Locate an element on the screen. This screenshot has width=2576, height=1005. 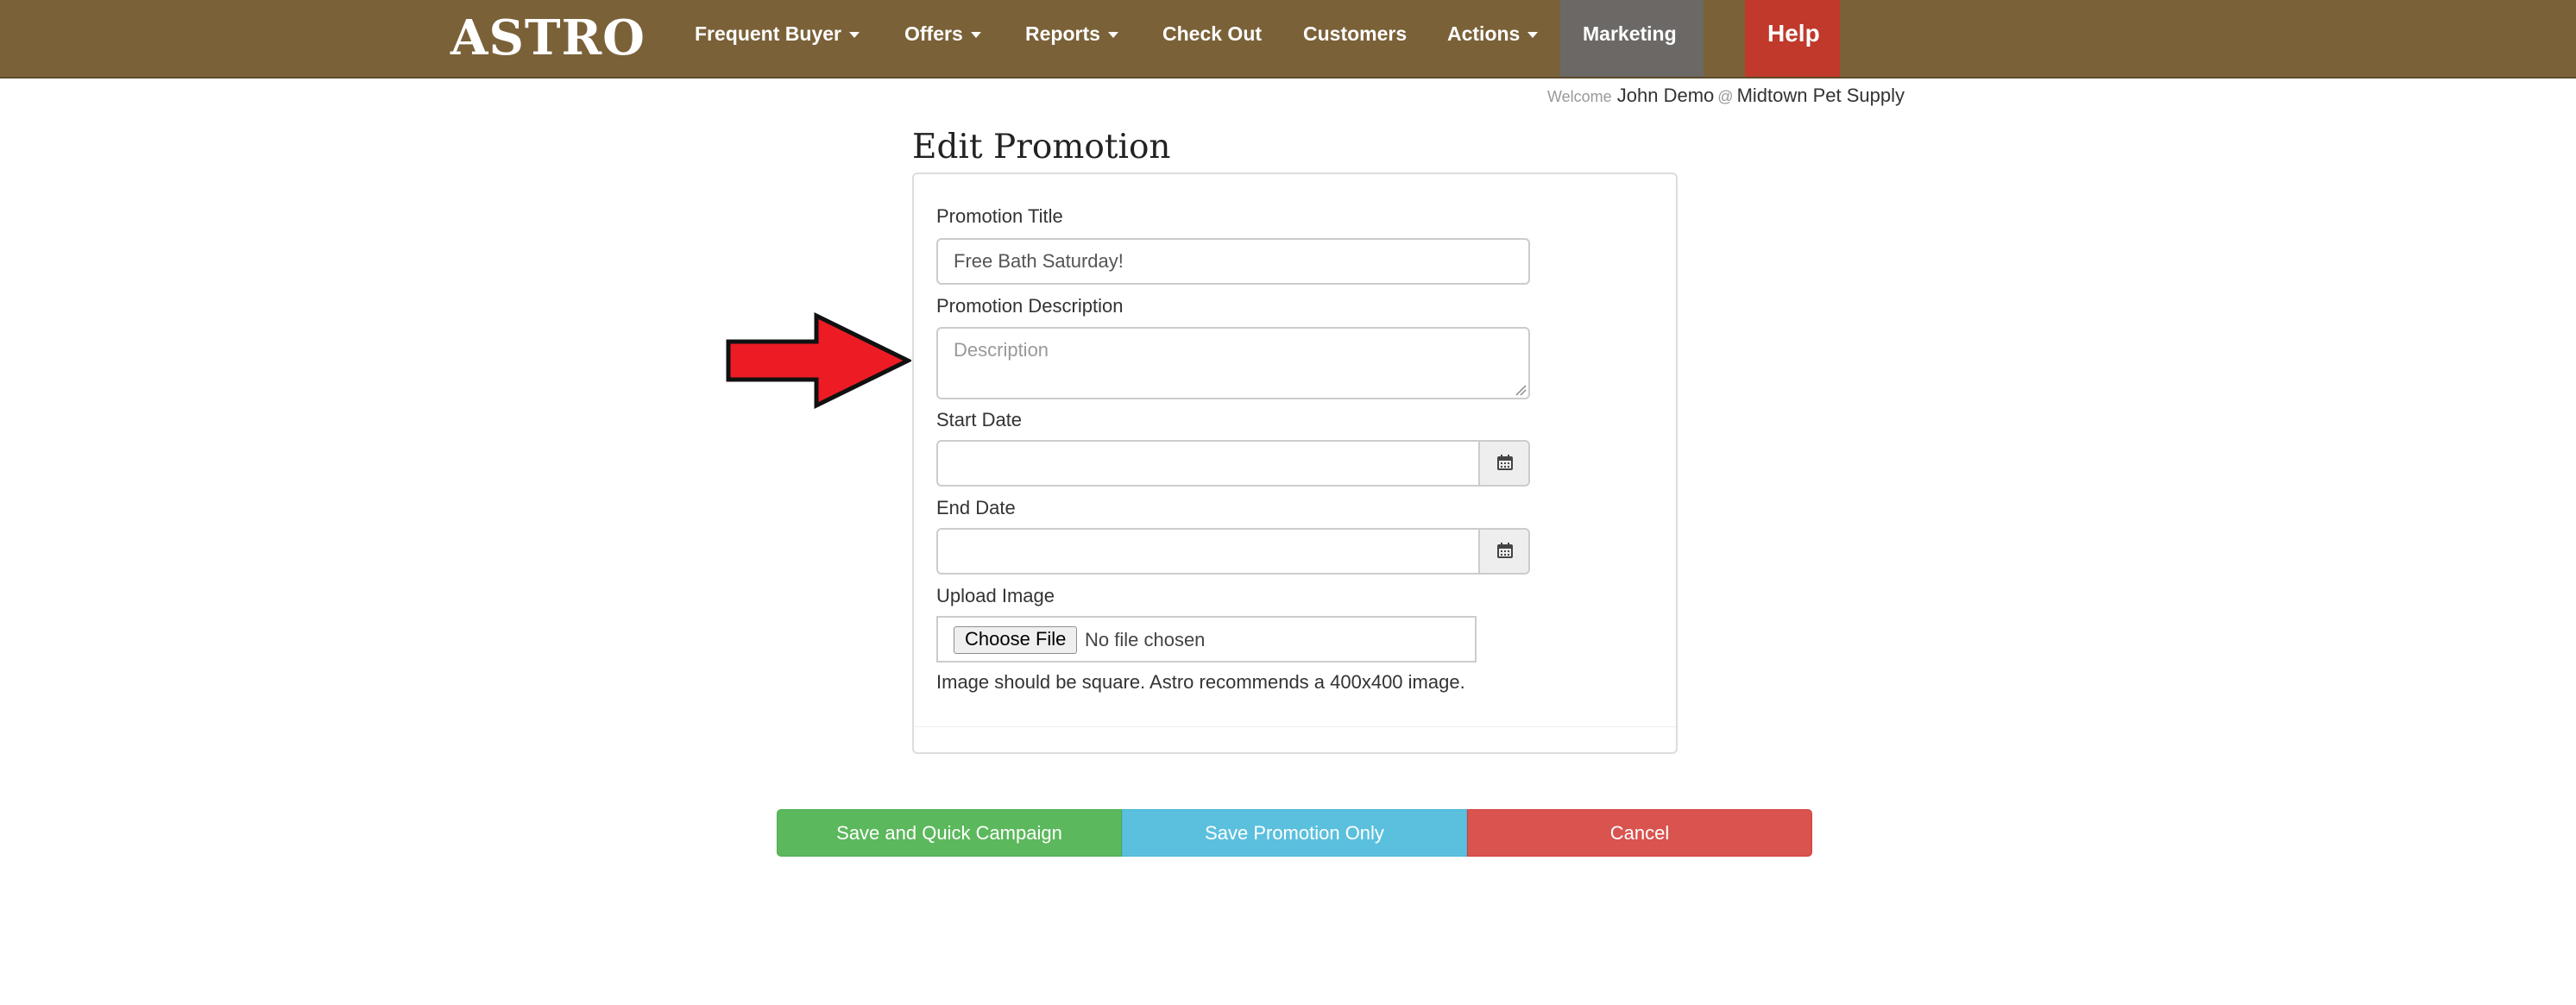
welcome-prefix: Welcome is located at coordinates (1579, 96).